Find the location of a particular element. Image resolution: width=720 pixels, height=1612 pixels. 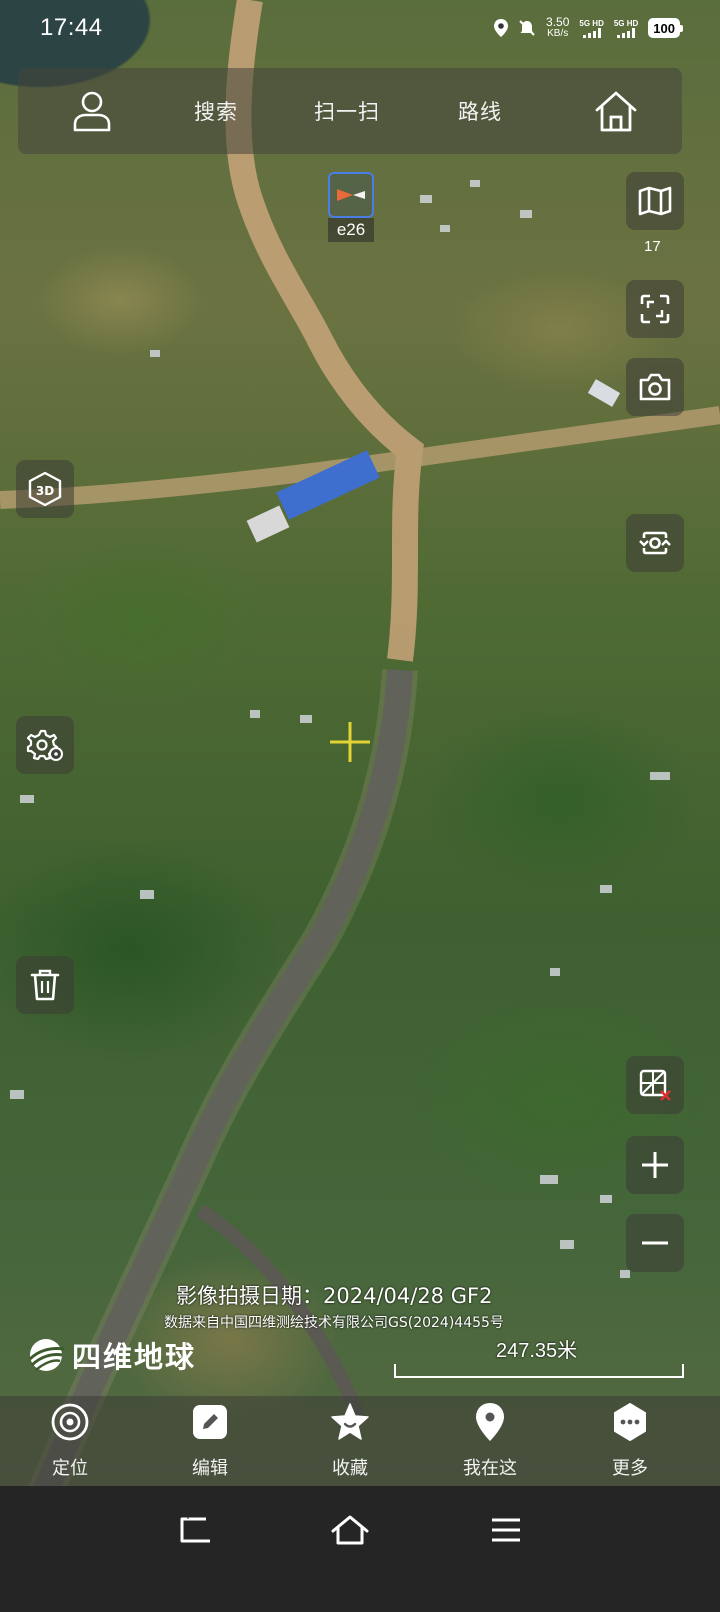

sim1-label: 5G HD is located at coordinates (591, 23).